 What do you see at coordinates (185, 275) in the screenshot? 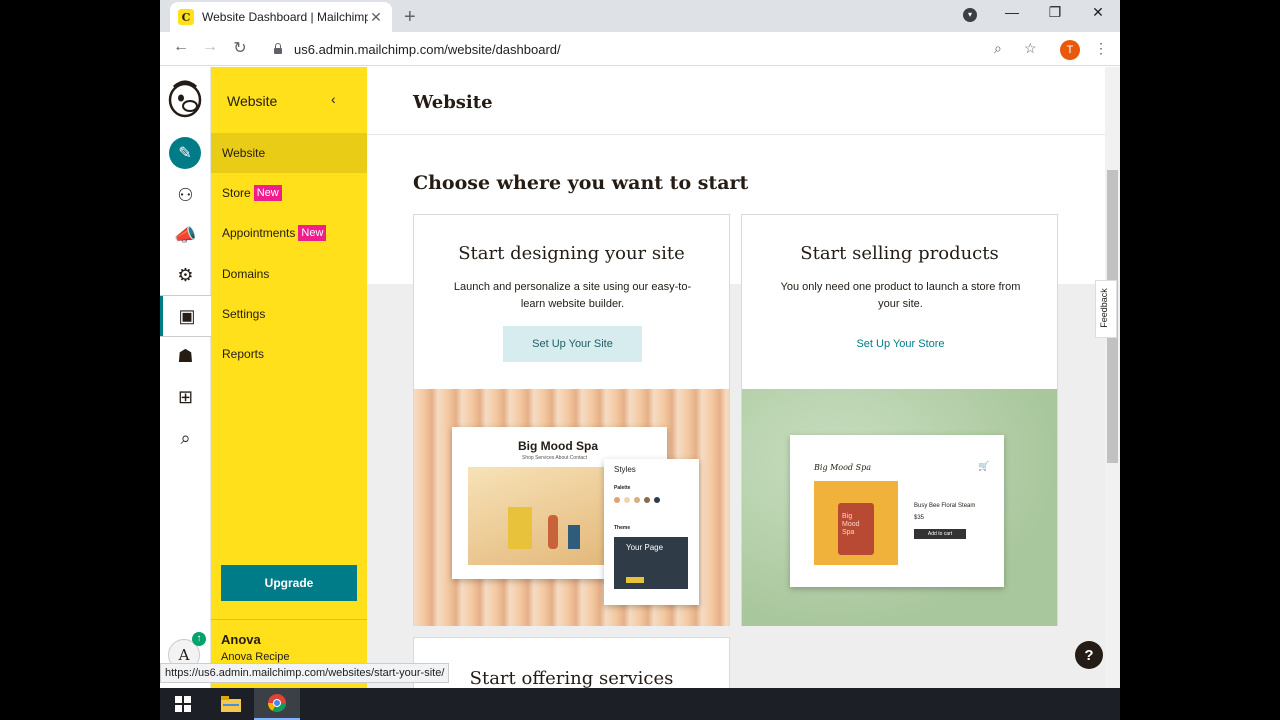
I see `automations-icon: ⚙` at bounding box center [185, 275].